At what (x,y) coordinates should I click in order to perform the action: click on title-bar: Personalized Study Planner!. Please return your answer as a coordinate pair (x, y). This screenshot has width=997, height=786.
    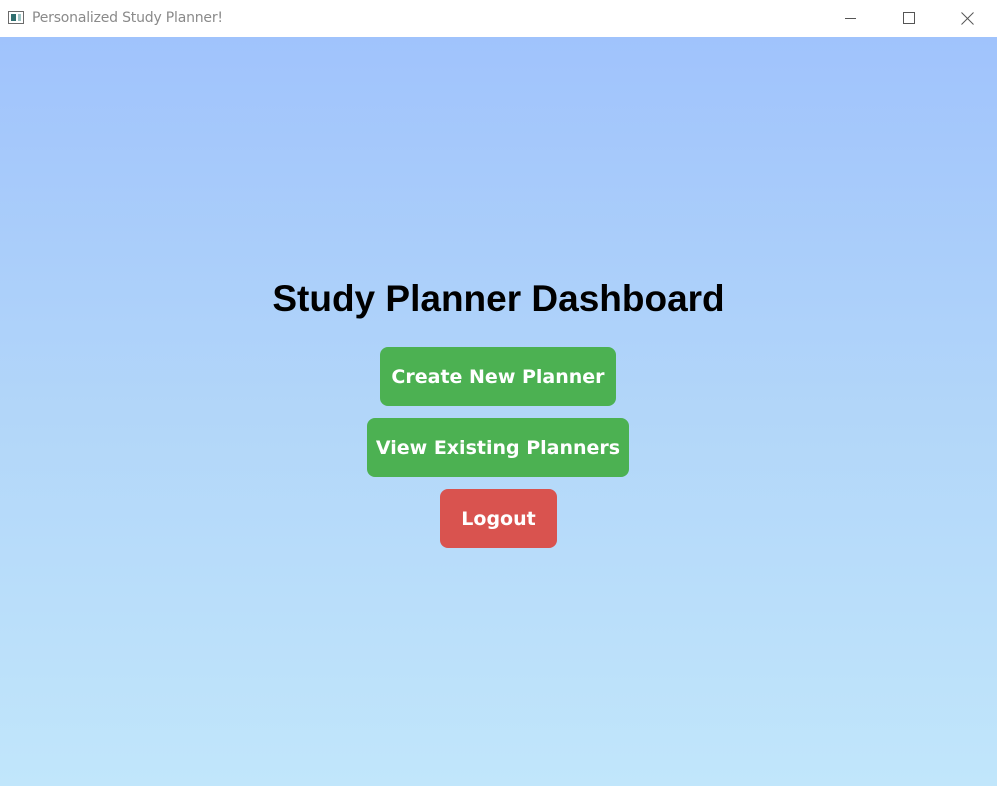
    Looking at the image, I should click on (498, 18).